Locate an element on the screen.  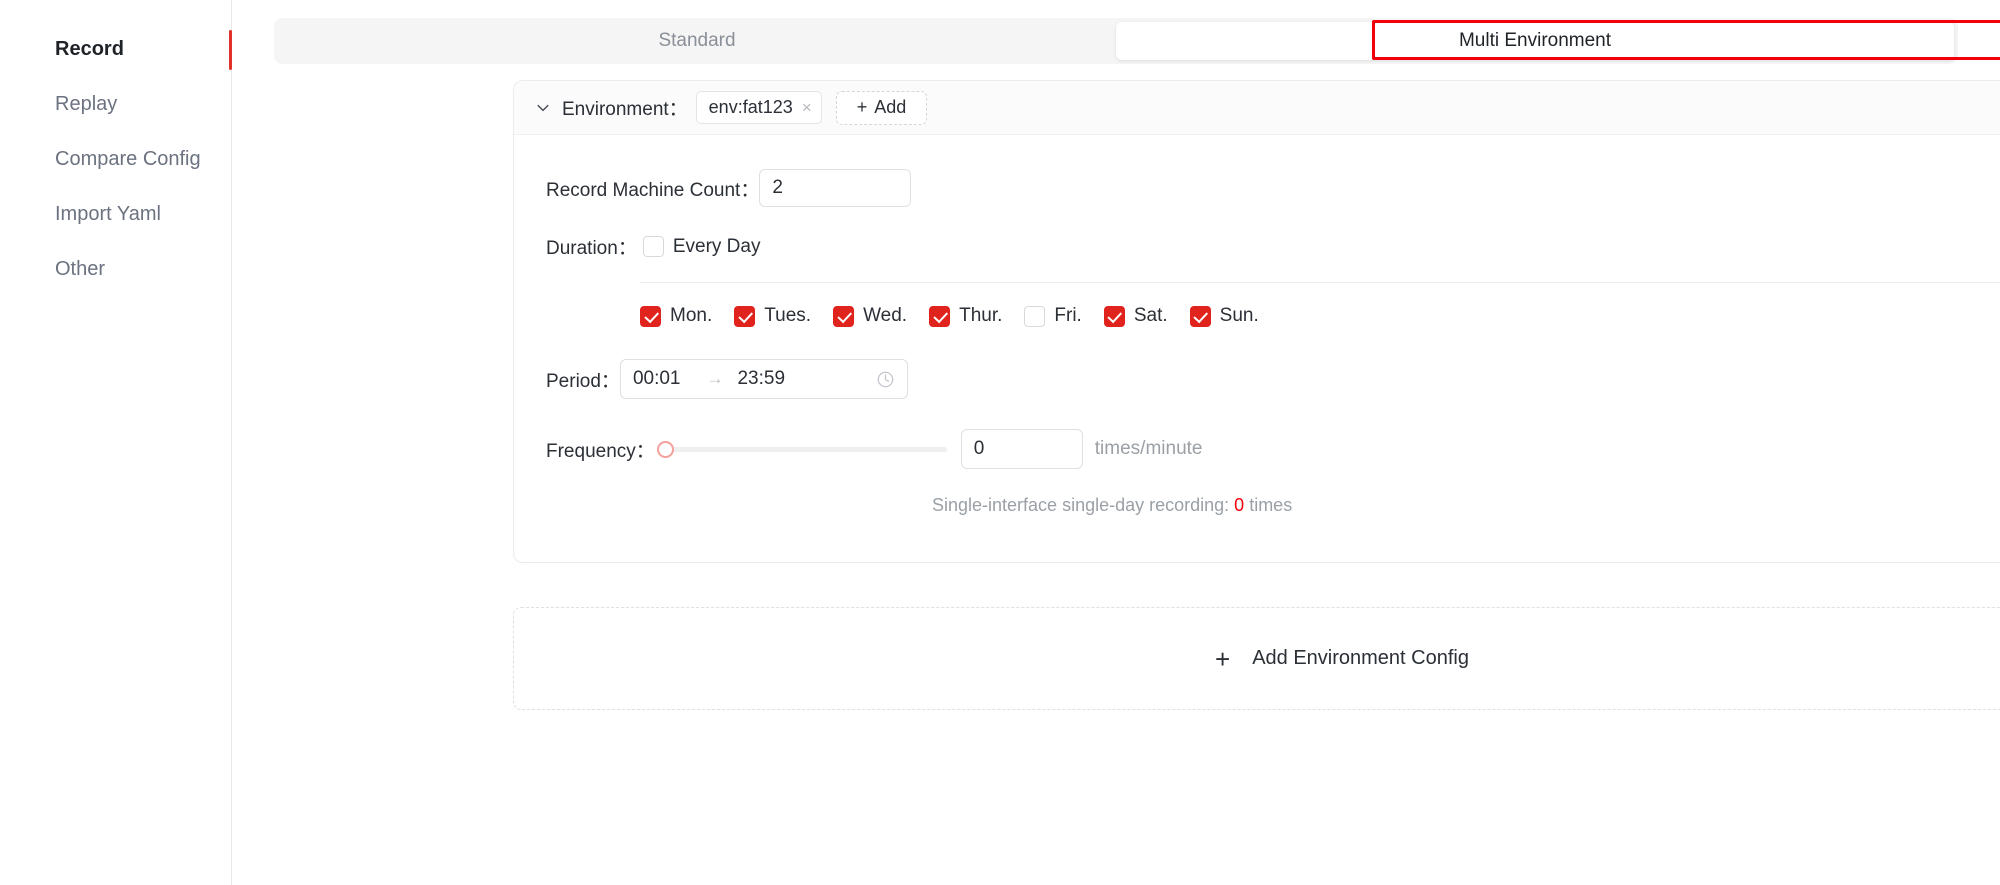
checkbox-sun is located at coordinates (1200, 316).